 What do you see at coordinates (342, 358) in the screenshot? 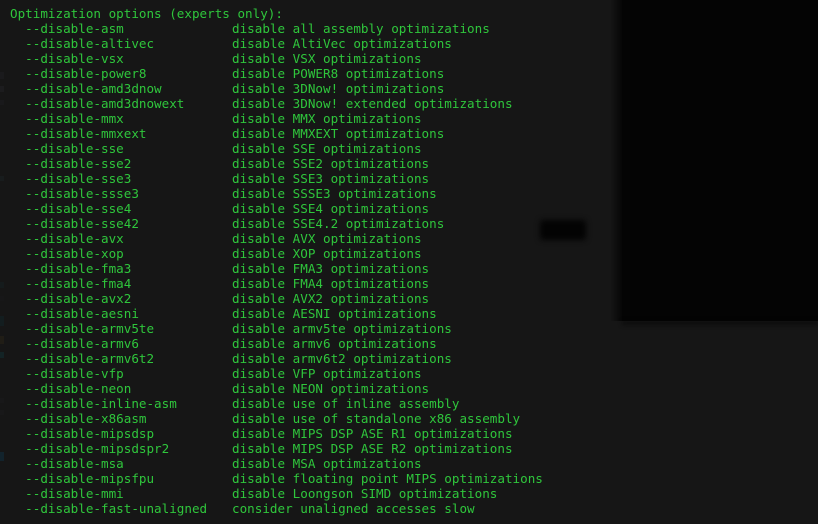
I see `option-description: disable armv6t2 optimizations` at bounding box center [342, 358].